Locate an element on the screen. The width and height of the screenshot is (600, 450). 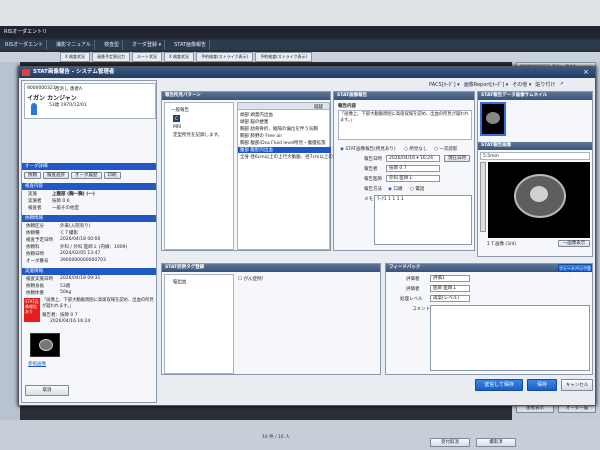
single-image-button: 一画像表示 is located at coordinates (574, 243).